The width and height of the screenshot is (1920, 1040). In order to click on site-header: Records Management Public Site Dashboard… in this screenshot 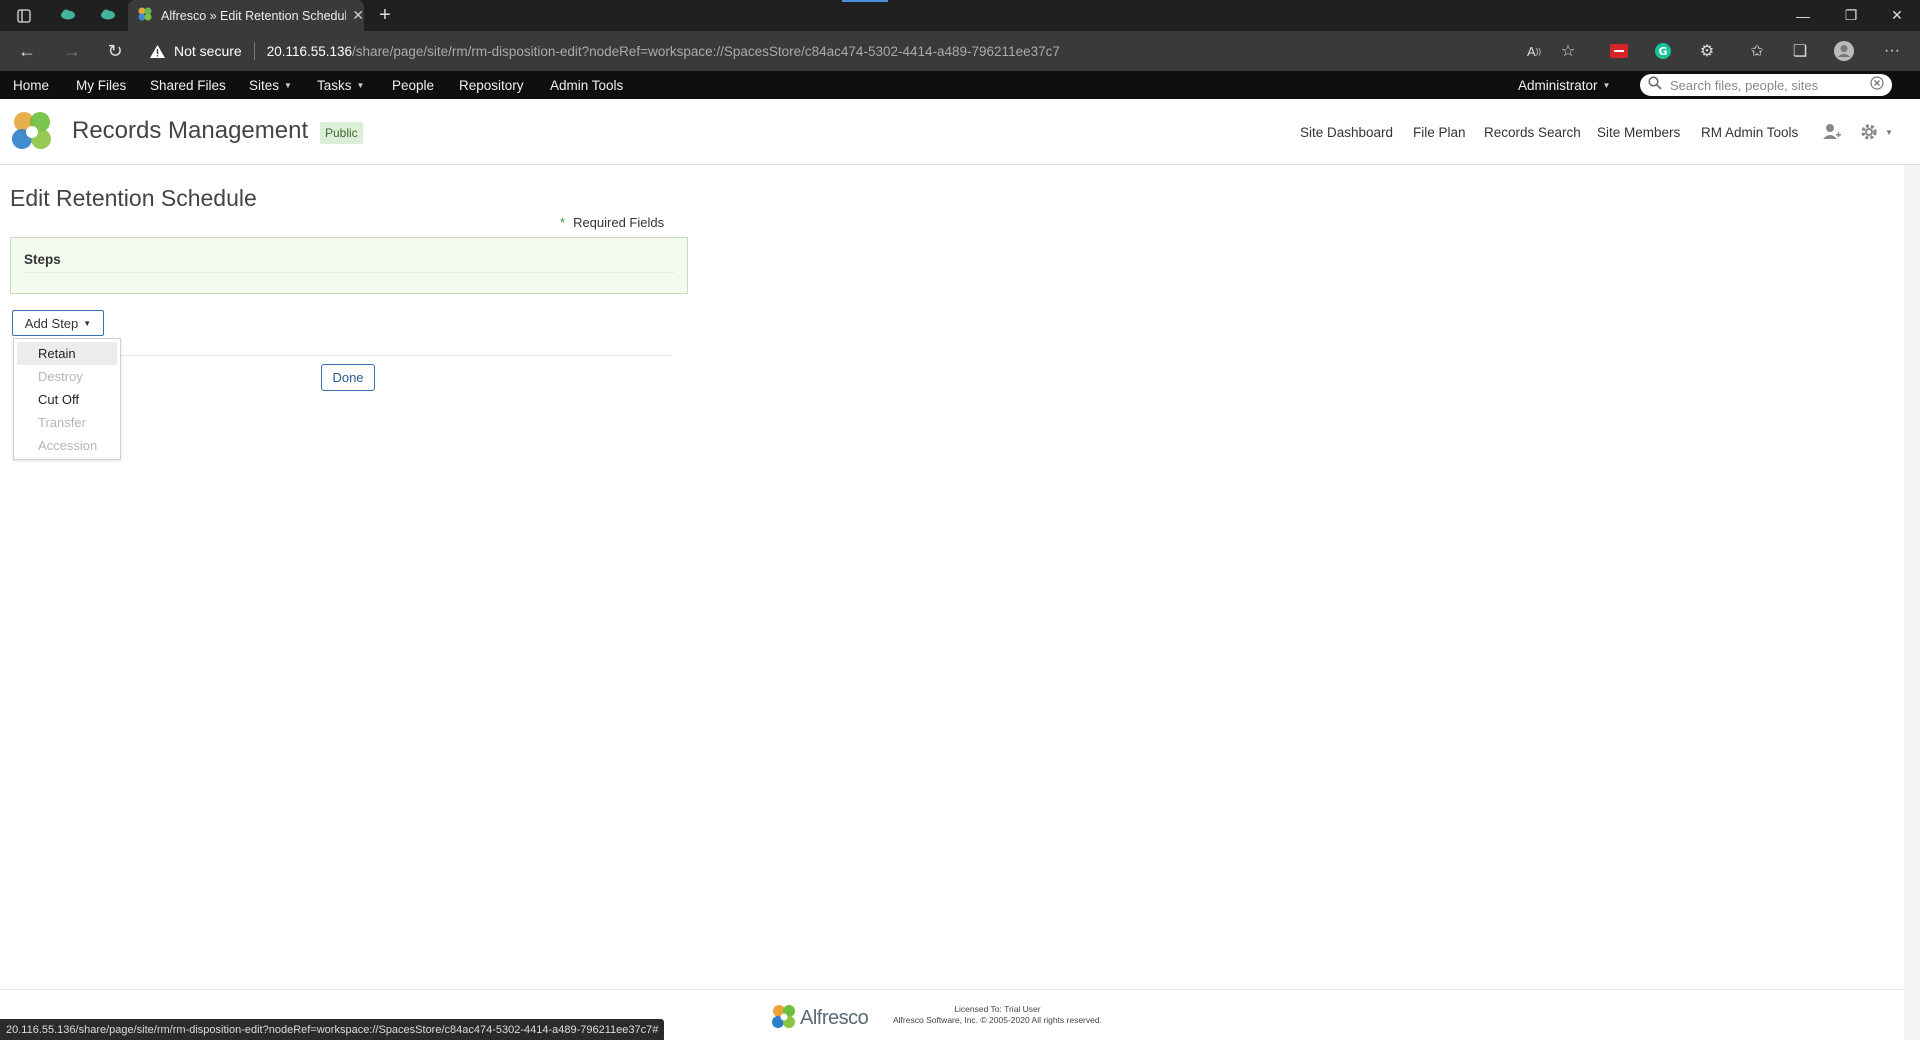, I will do `click(960, 132)`.